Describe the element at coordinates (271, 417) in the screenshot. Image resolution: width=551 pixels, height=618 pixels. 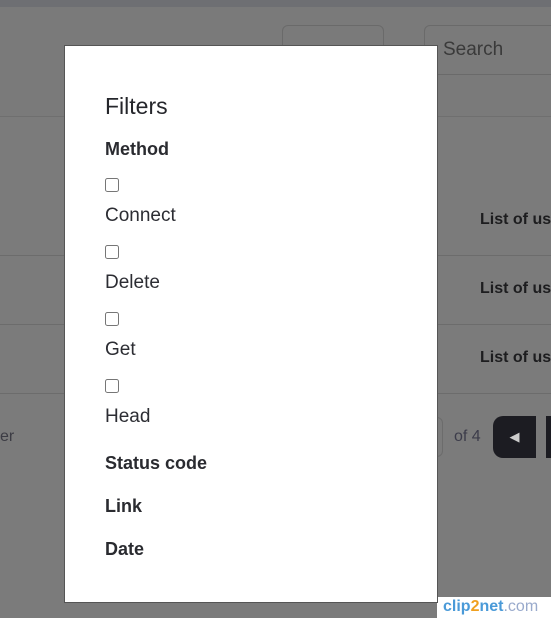
I see `option-head: Head` at that location.